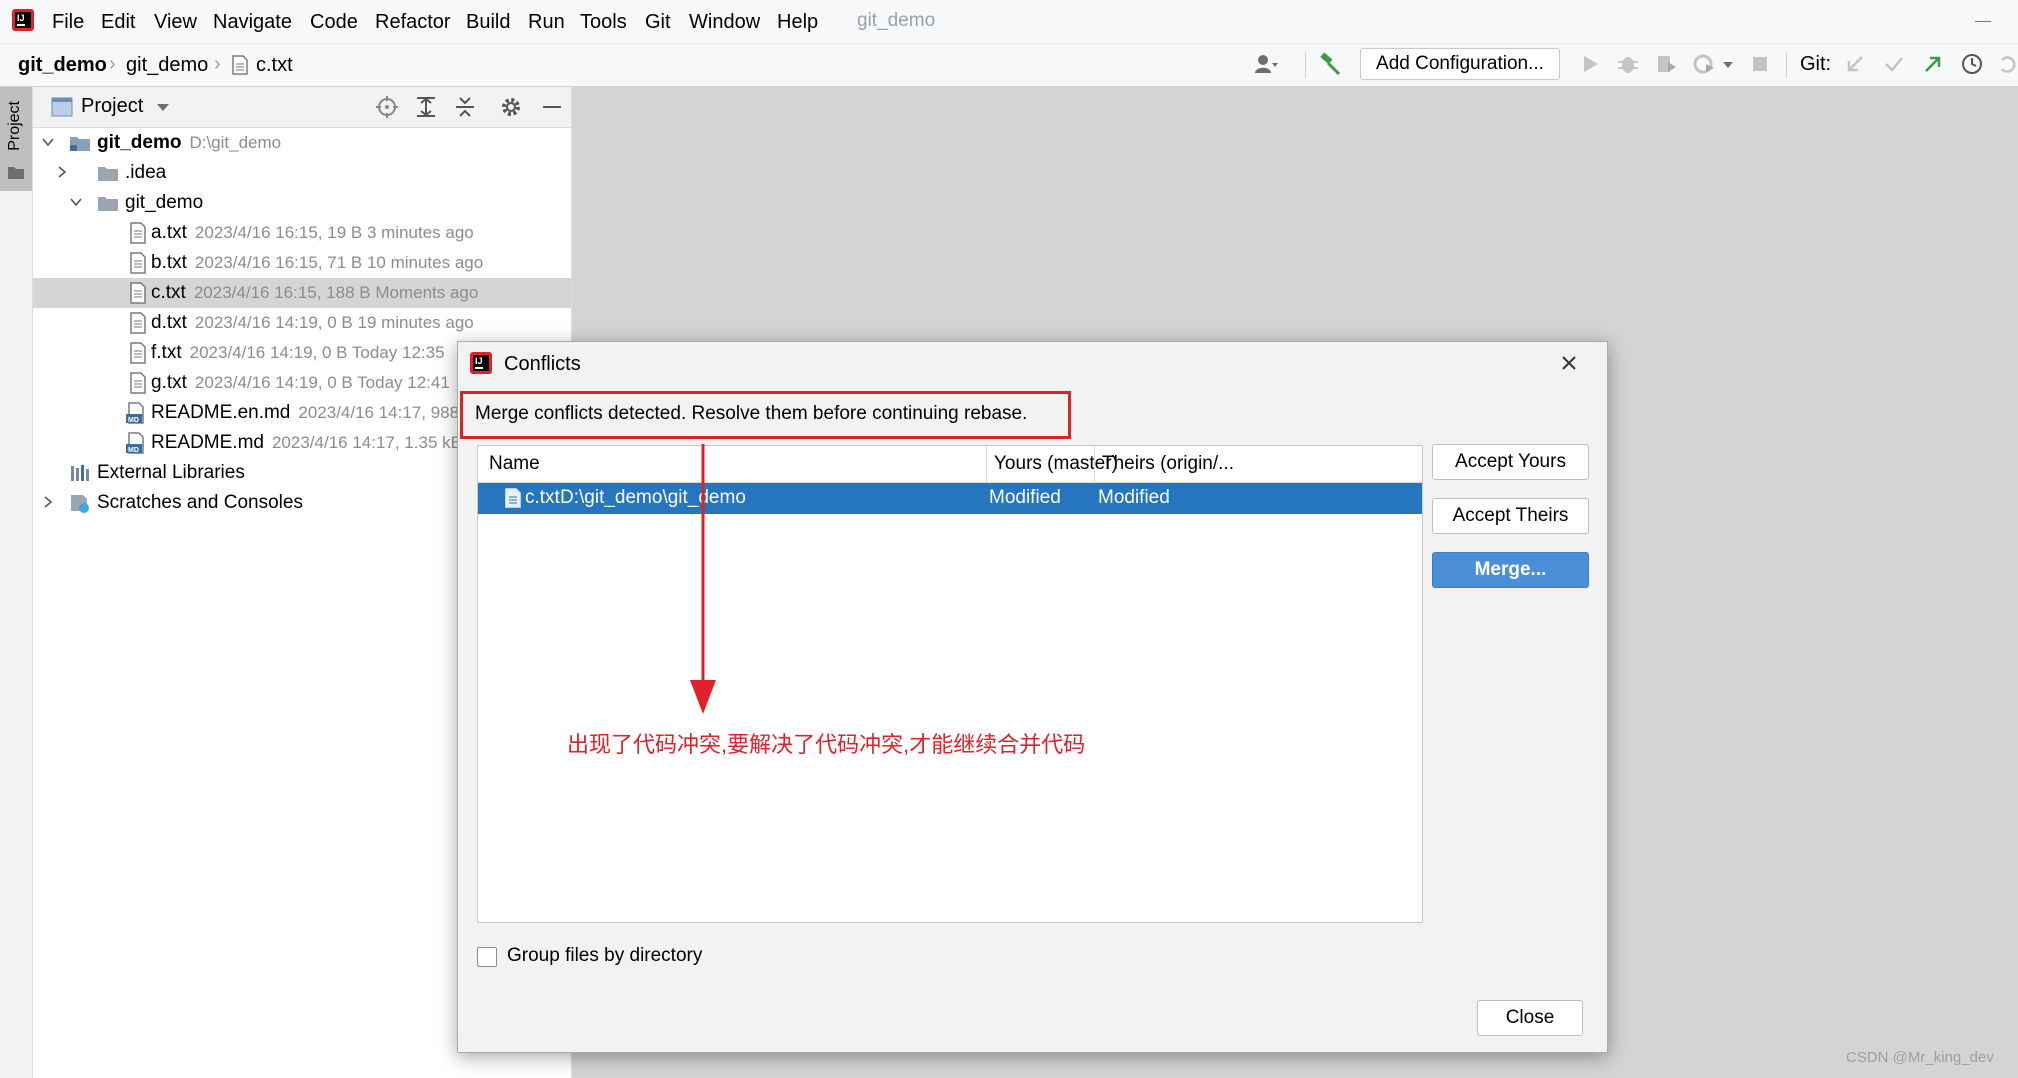 This screenshot has width=2018, height=1078. What do you see at coordinates (514, 464) in the screenshot?
I see `column-header-name: Name` at bounding box center [514, 464].